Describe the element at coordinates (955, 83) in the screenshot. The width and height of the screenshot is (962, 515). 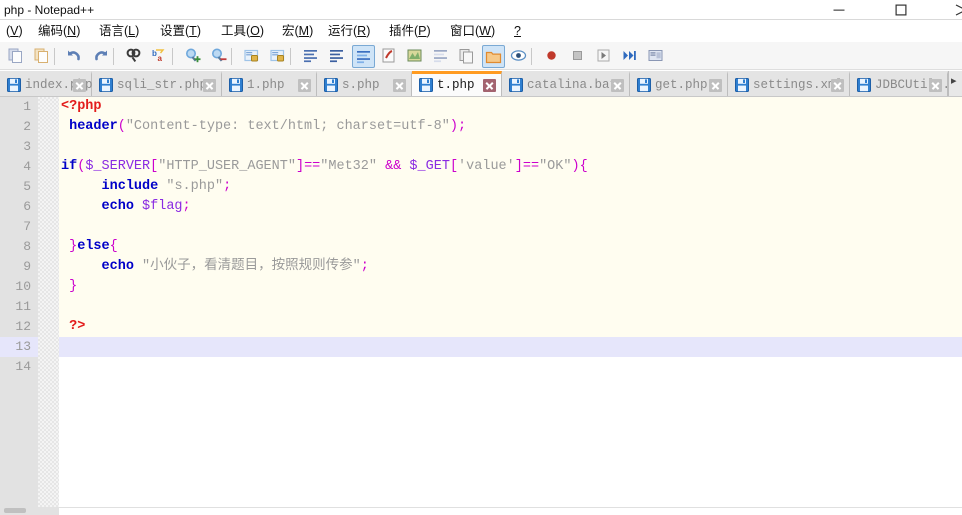
I see `scroll-tabs-right-button` at that location.